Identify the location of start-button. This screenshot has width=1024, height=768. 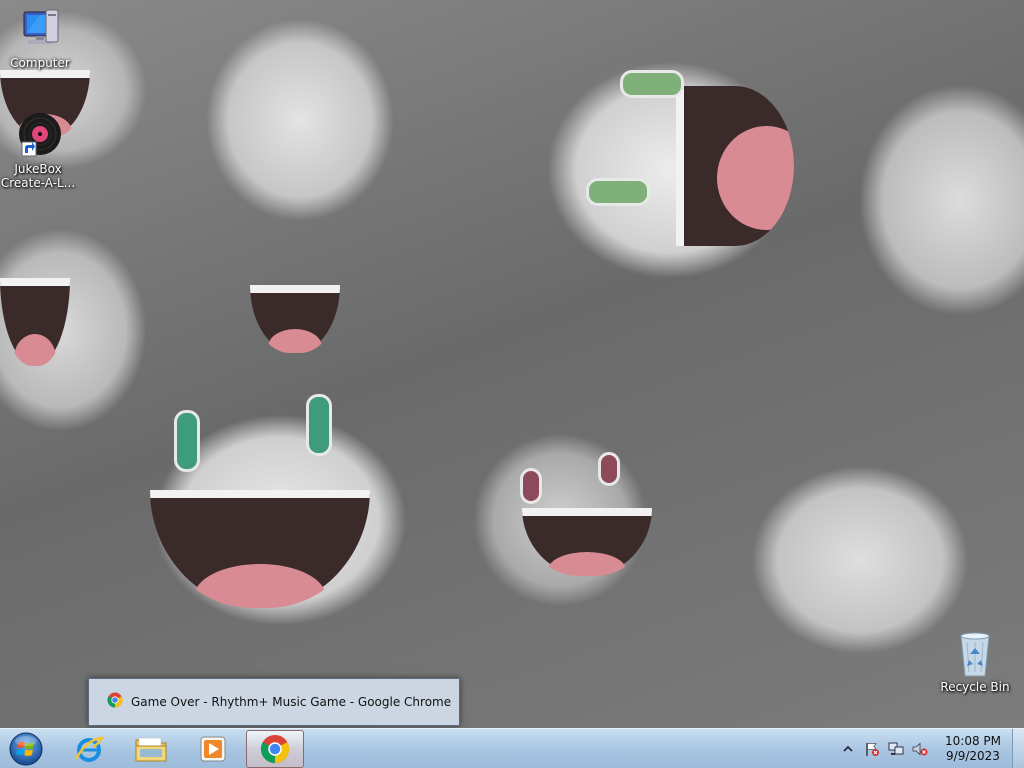
(26, 749).